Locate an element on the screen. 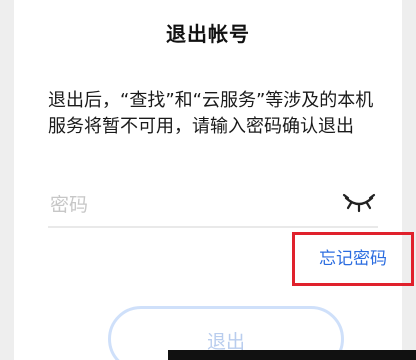 This screenshot has height=360, width=416. bottom-overlay-bar is located at coordinates (292, 355).